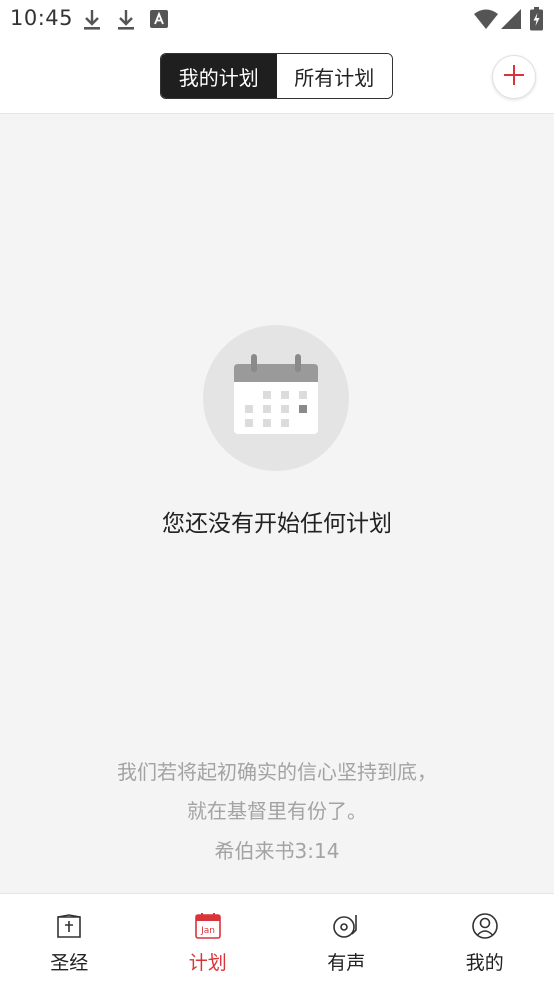 The width and height of the screenshot is (554, 984). I want to click on battery-charging-icon, so click(536, 21).